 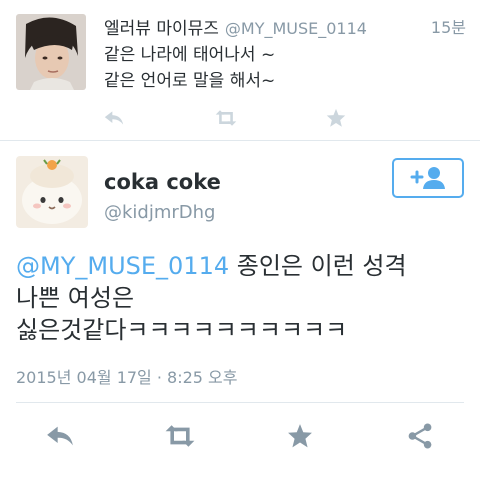 What do you see at coordinates (159, 212) in the screenshot?
I see `handle: @kidjmrDhg` at bounding box center [159, 212].